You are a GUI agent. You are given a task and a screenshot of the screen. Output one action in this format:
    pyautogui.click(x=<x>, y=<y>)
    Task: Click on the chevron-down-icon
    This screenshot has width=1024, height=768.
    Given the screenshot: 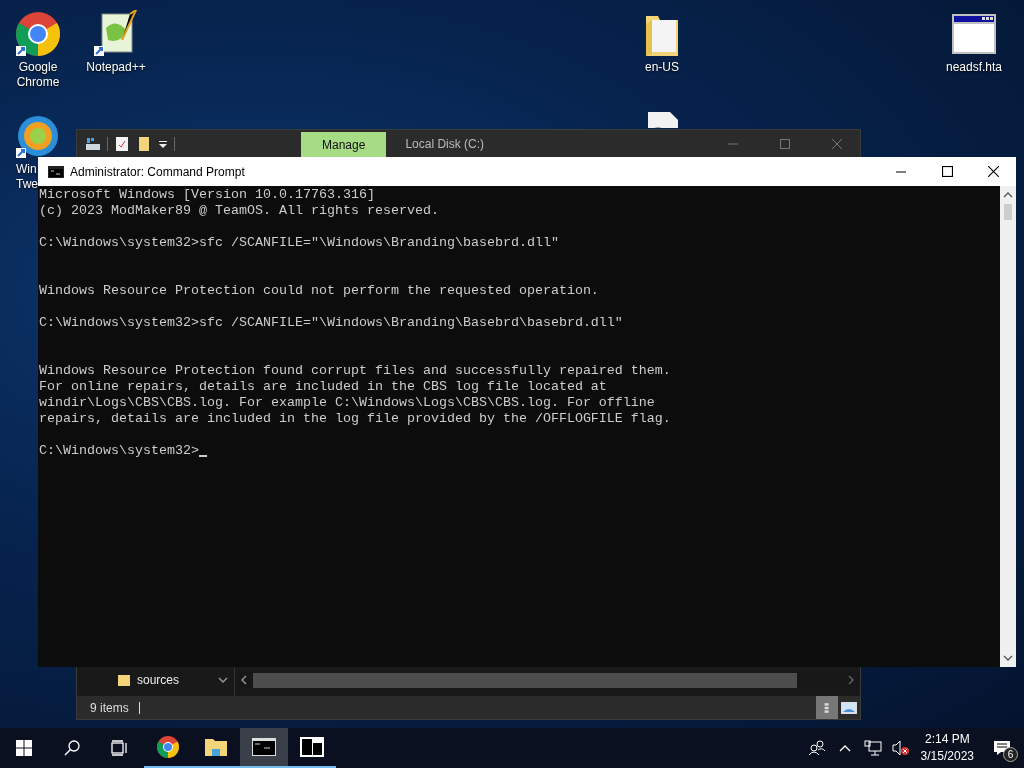 What is the action you would take?
    pyautogui.click(x=223, y=680)
    